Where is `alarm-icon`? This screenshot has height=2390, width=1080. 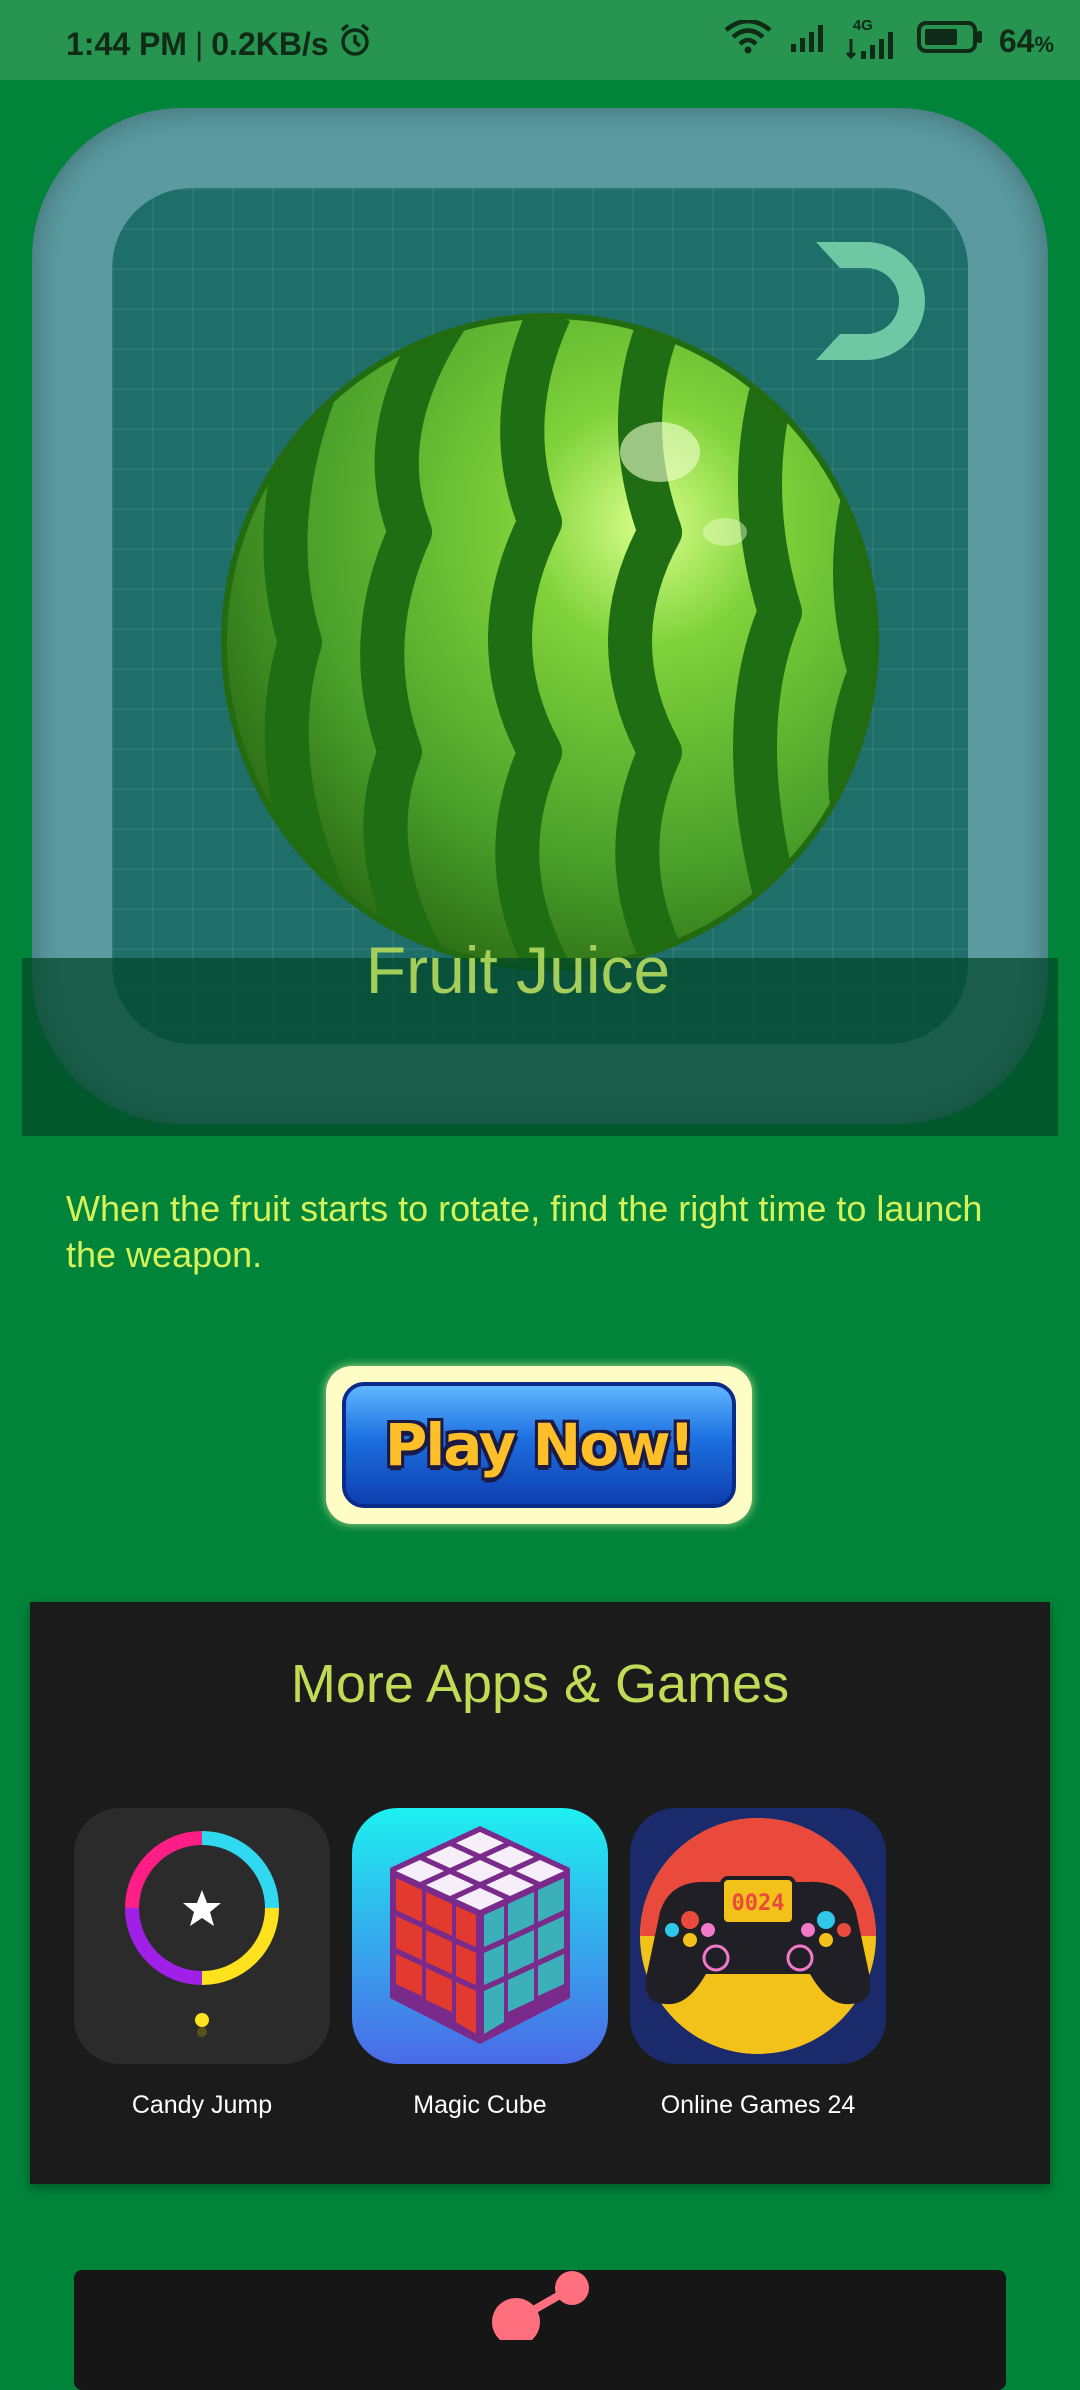 alarm-icon is located at coordinates (355, 44).